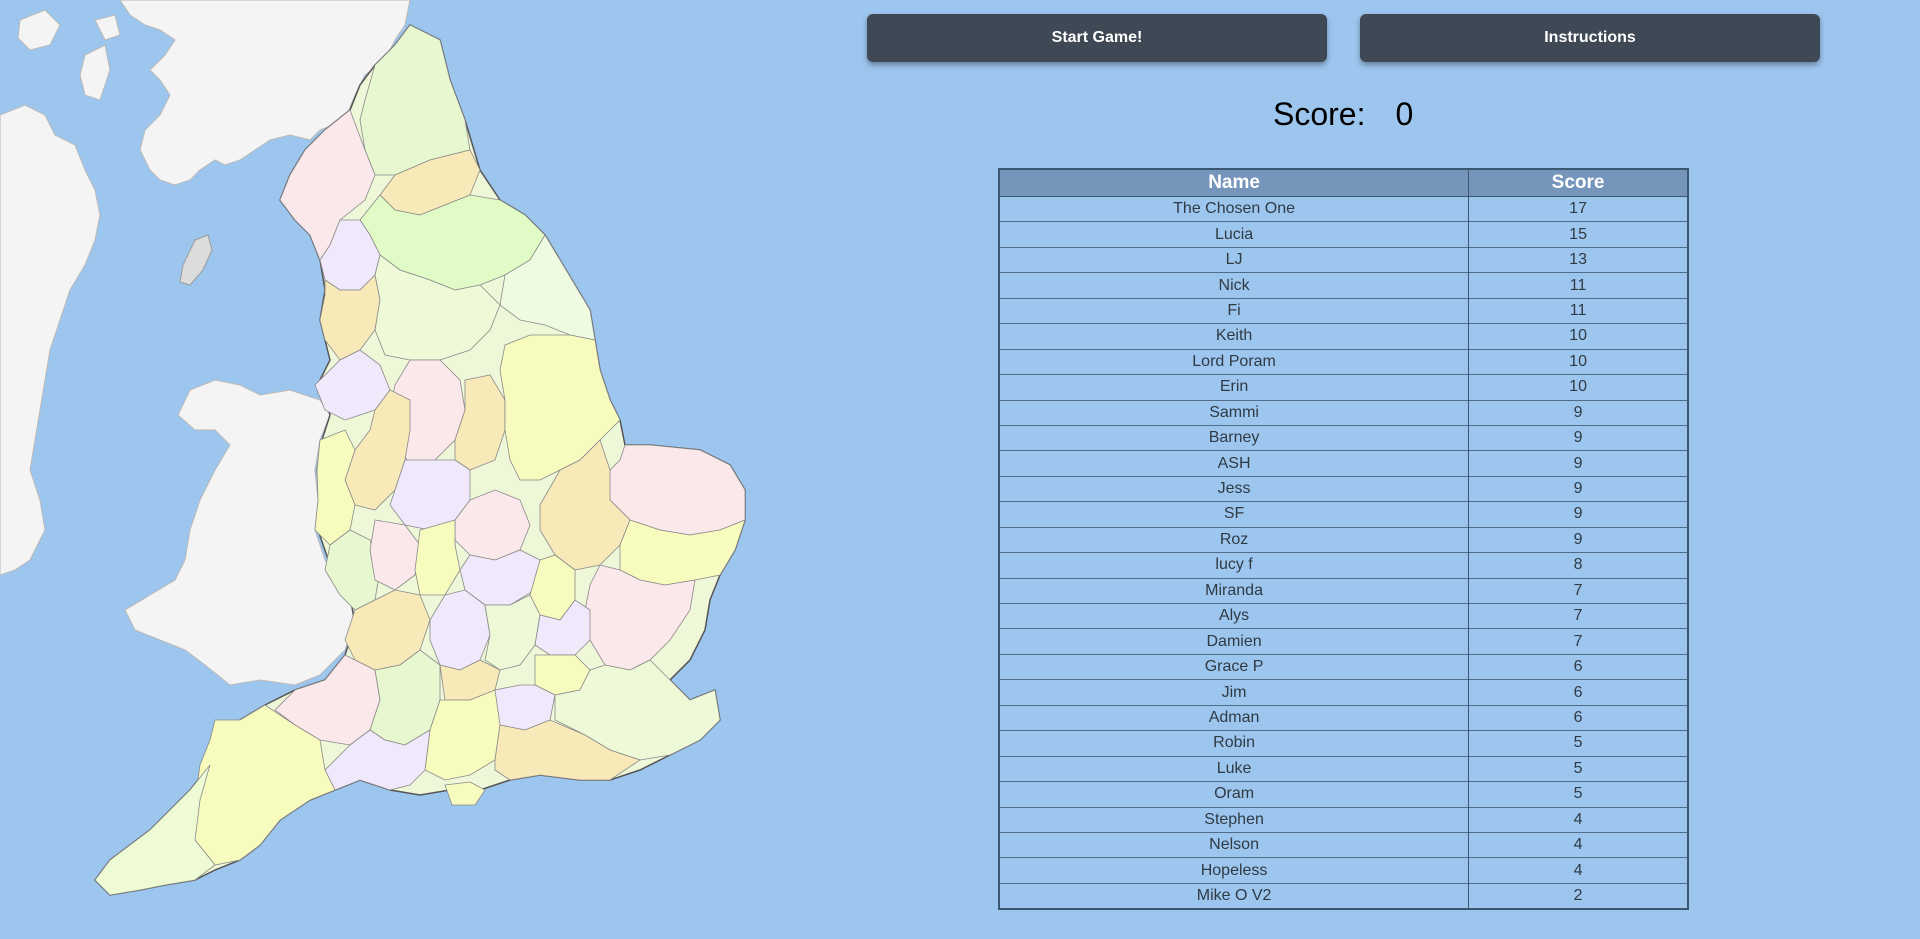  I want to click on player-name: Keith, so click(1234, 336).